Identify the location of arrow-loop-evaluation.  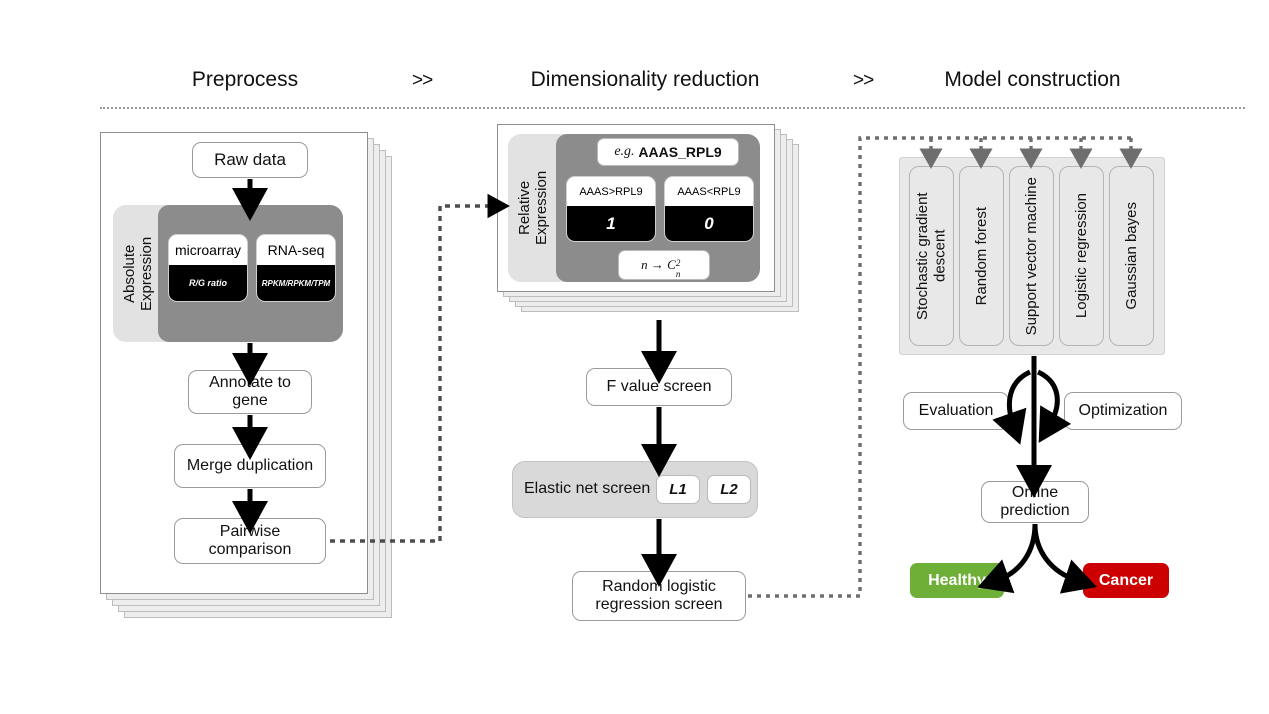
(1012, 407).